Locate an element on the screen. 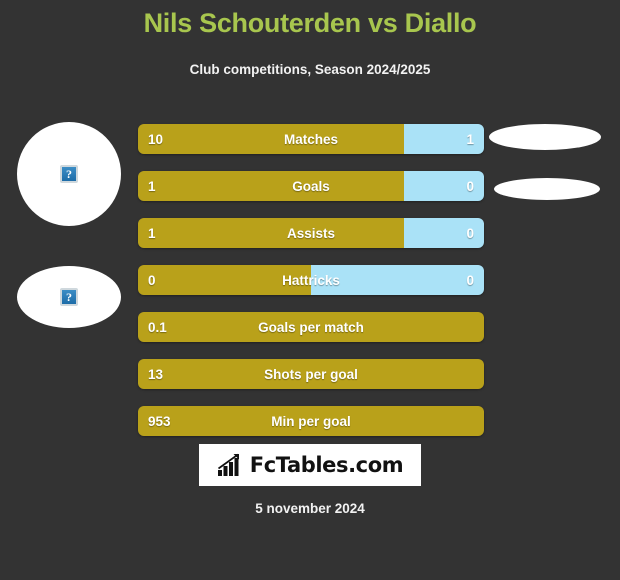  stat-bar-row: 10 Matches 1 is located at coordinates (311, 139).